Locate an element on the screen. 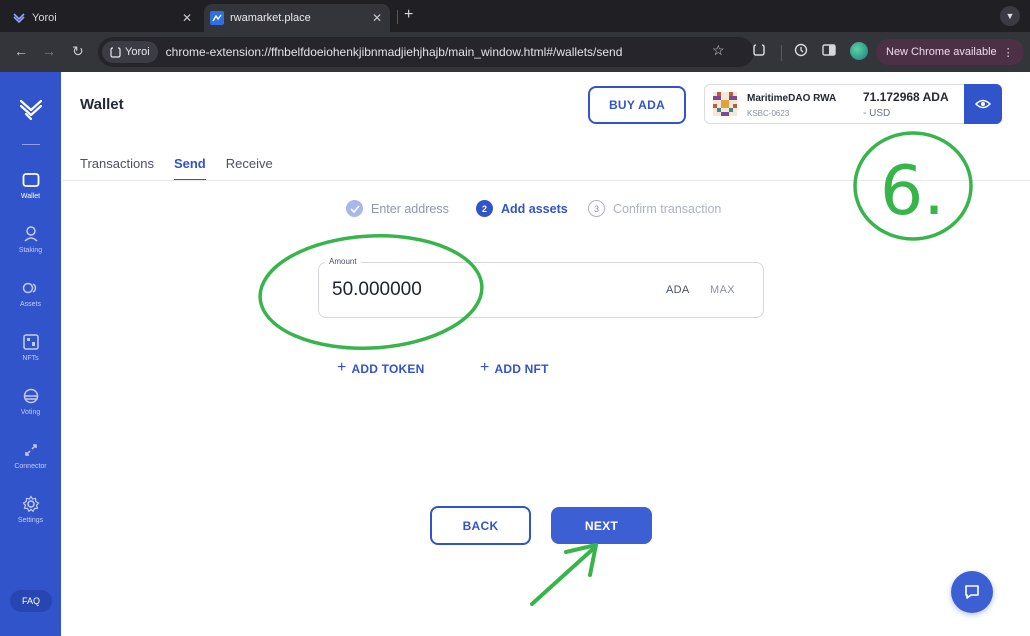 The width and height of the screenshot is (1030, 636). tabs-divider is located at coordinates (546, 180).